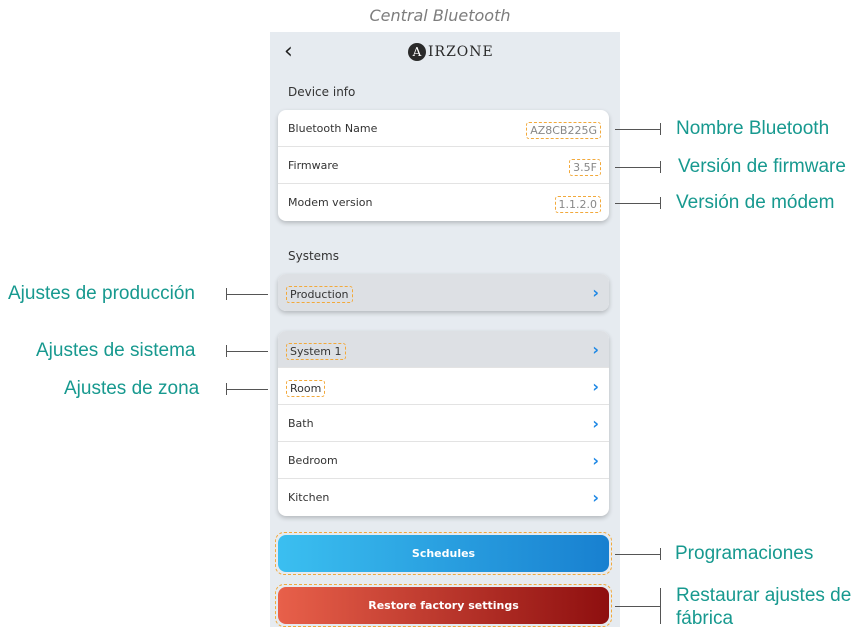 Image resolution: width=868 pixels, height=630 pixels. Describe the element at coordinates (443, 386) in the screenshot. I see `zone-row: Room ›` at that location.